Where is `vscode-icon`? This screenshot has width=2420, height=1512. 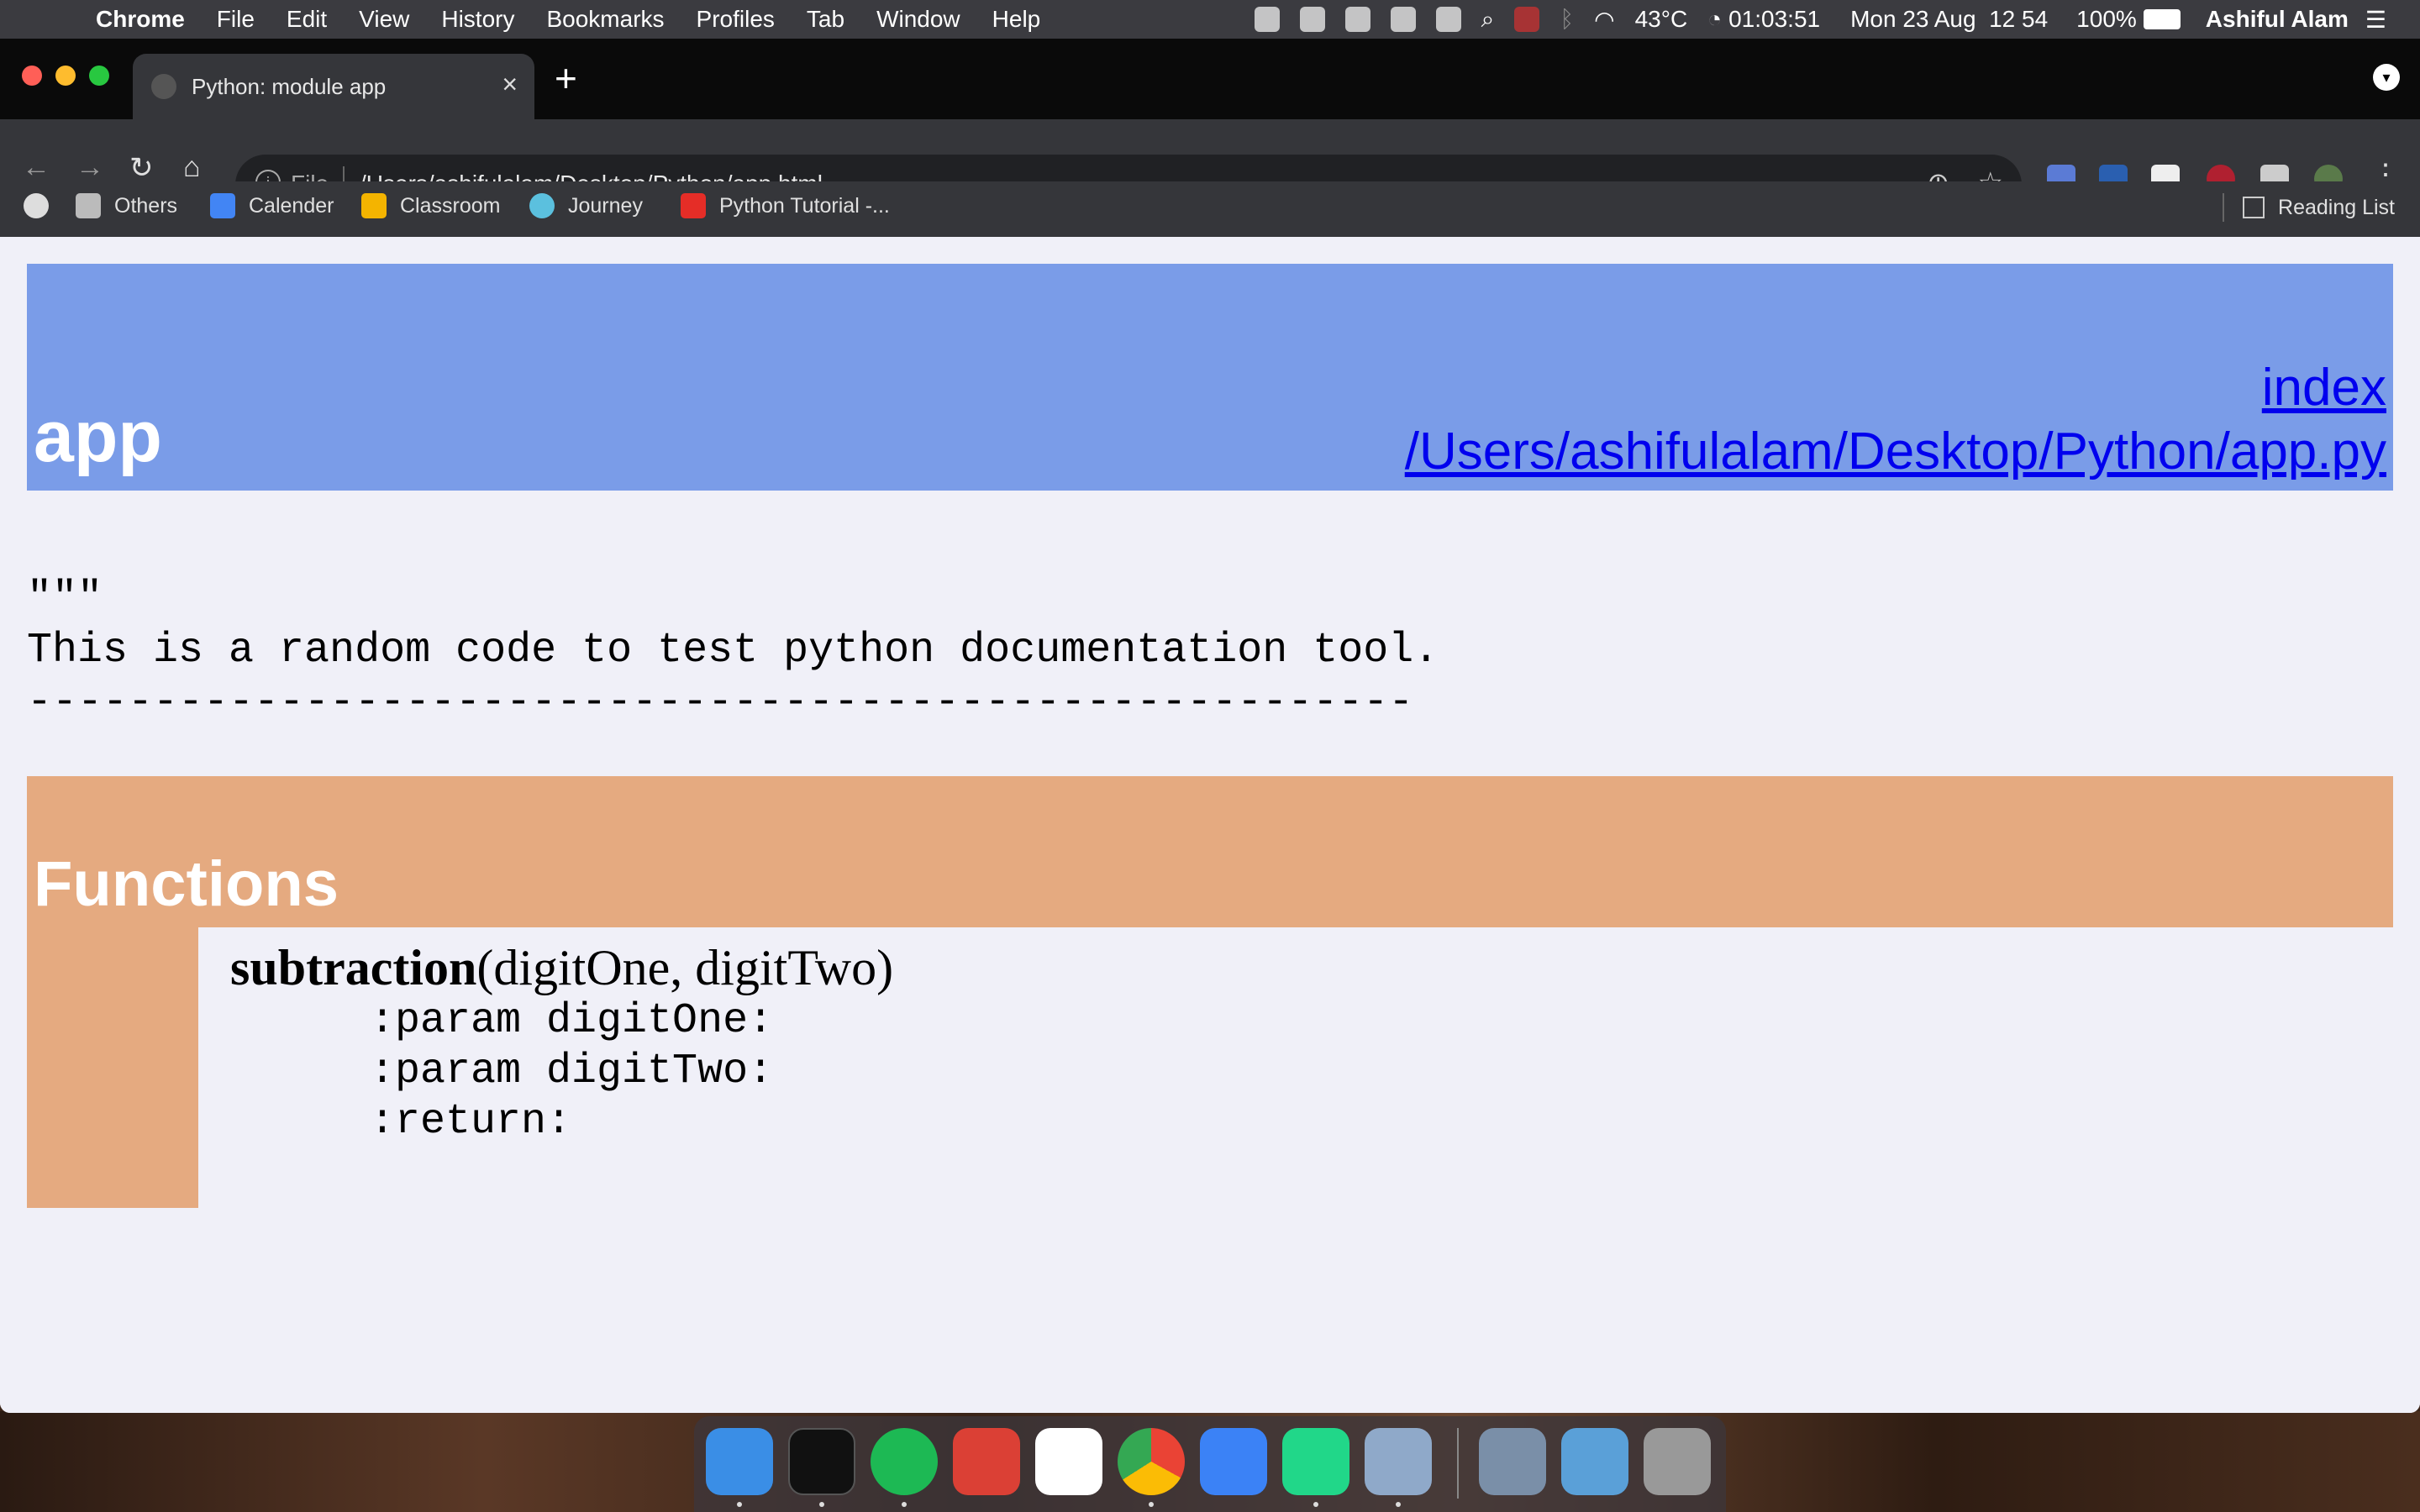 vscode-icon is located at coordinates (1068, 1461).